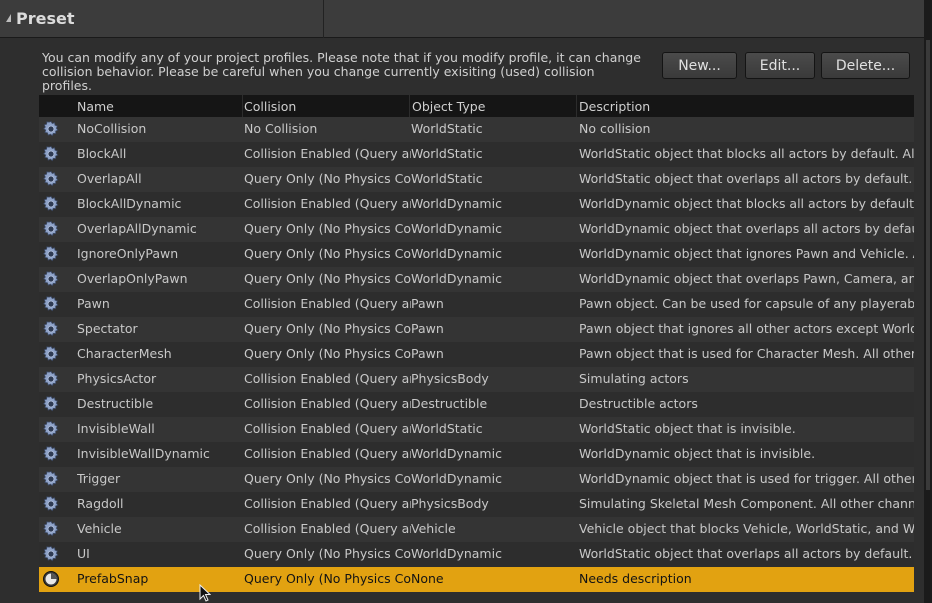 The image size is (932, 603). I want to click on object-type-value: None, so click(427, 578).